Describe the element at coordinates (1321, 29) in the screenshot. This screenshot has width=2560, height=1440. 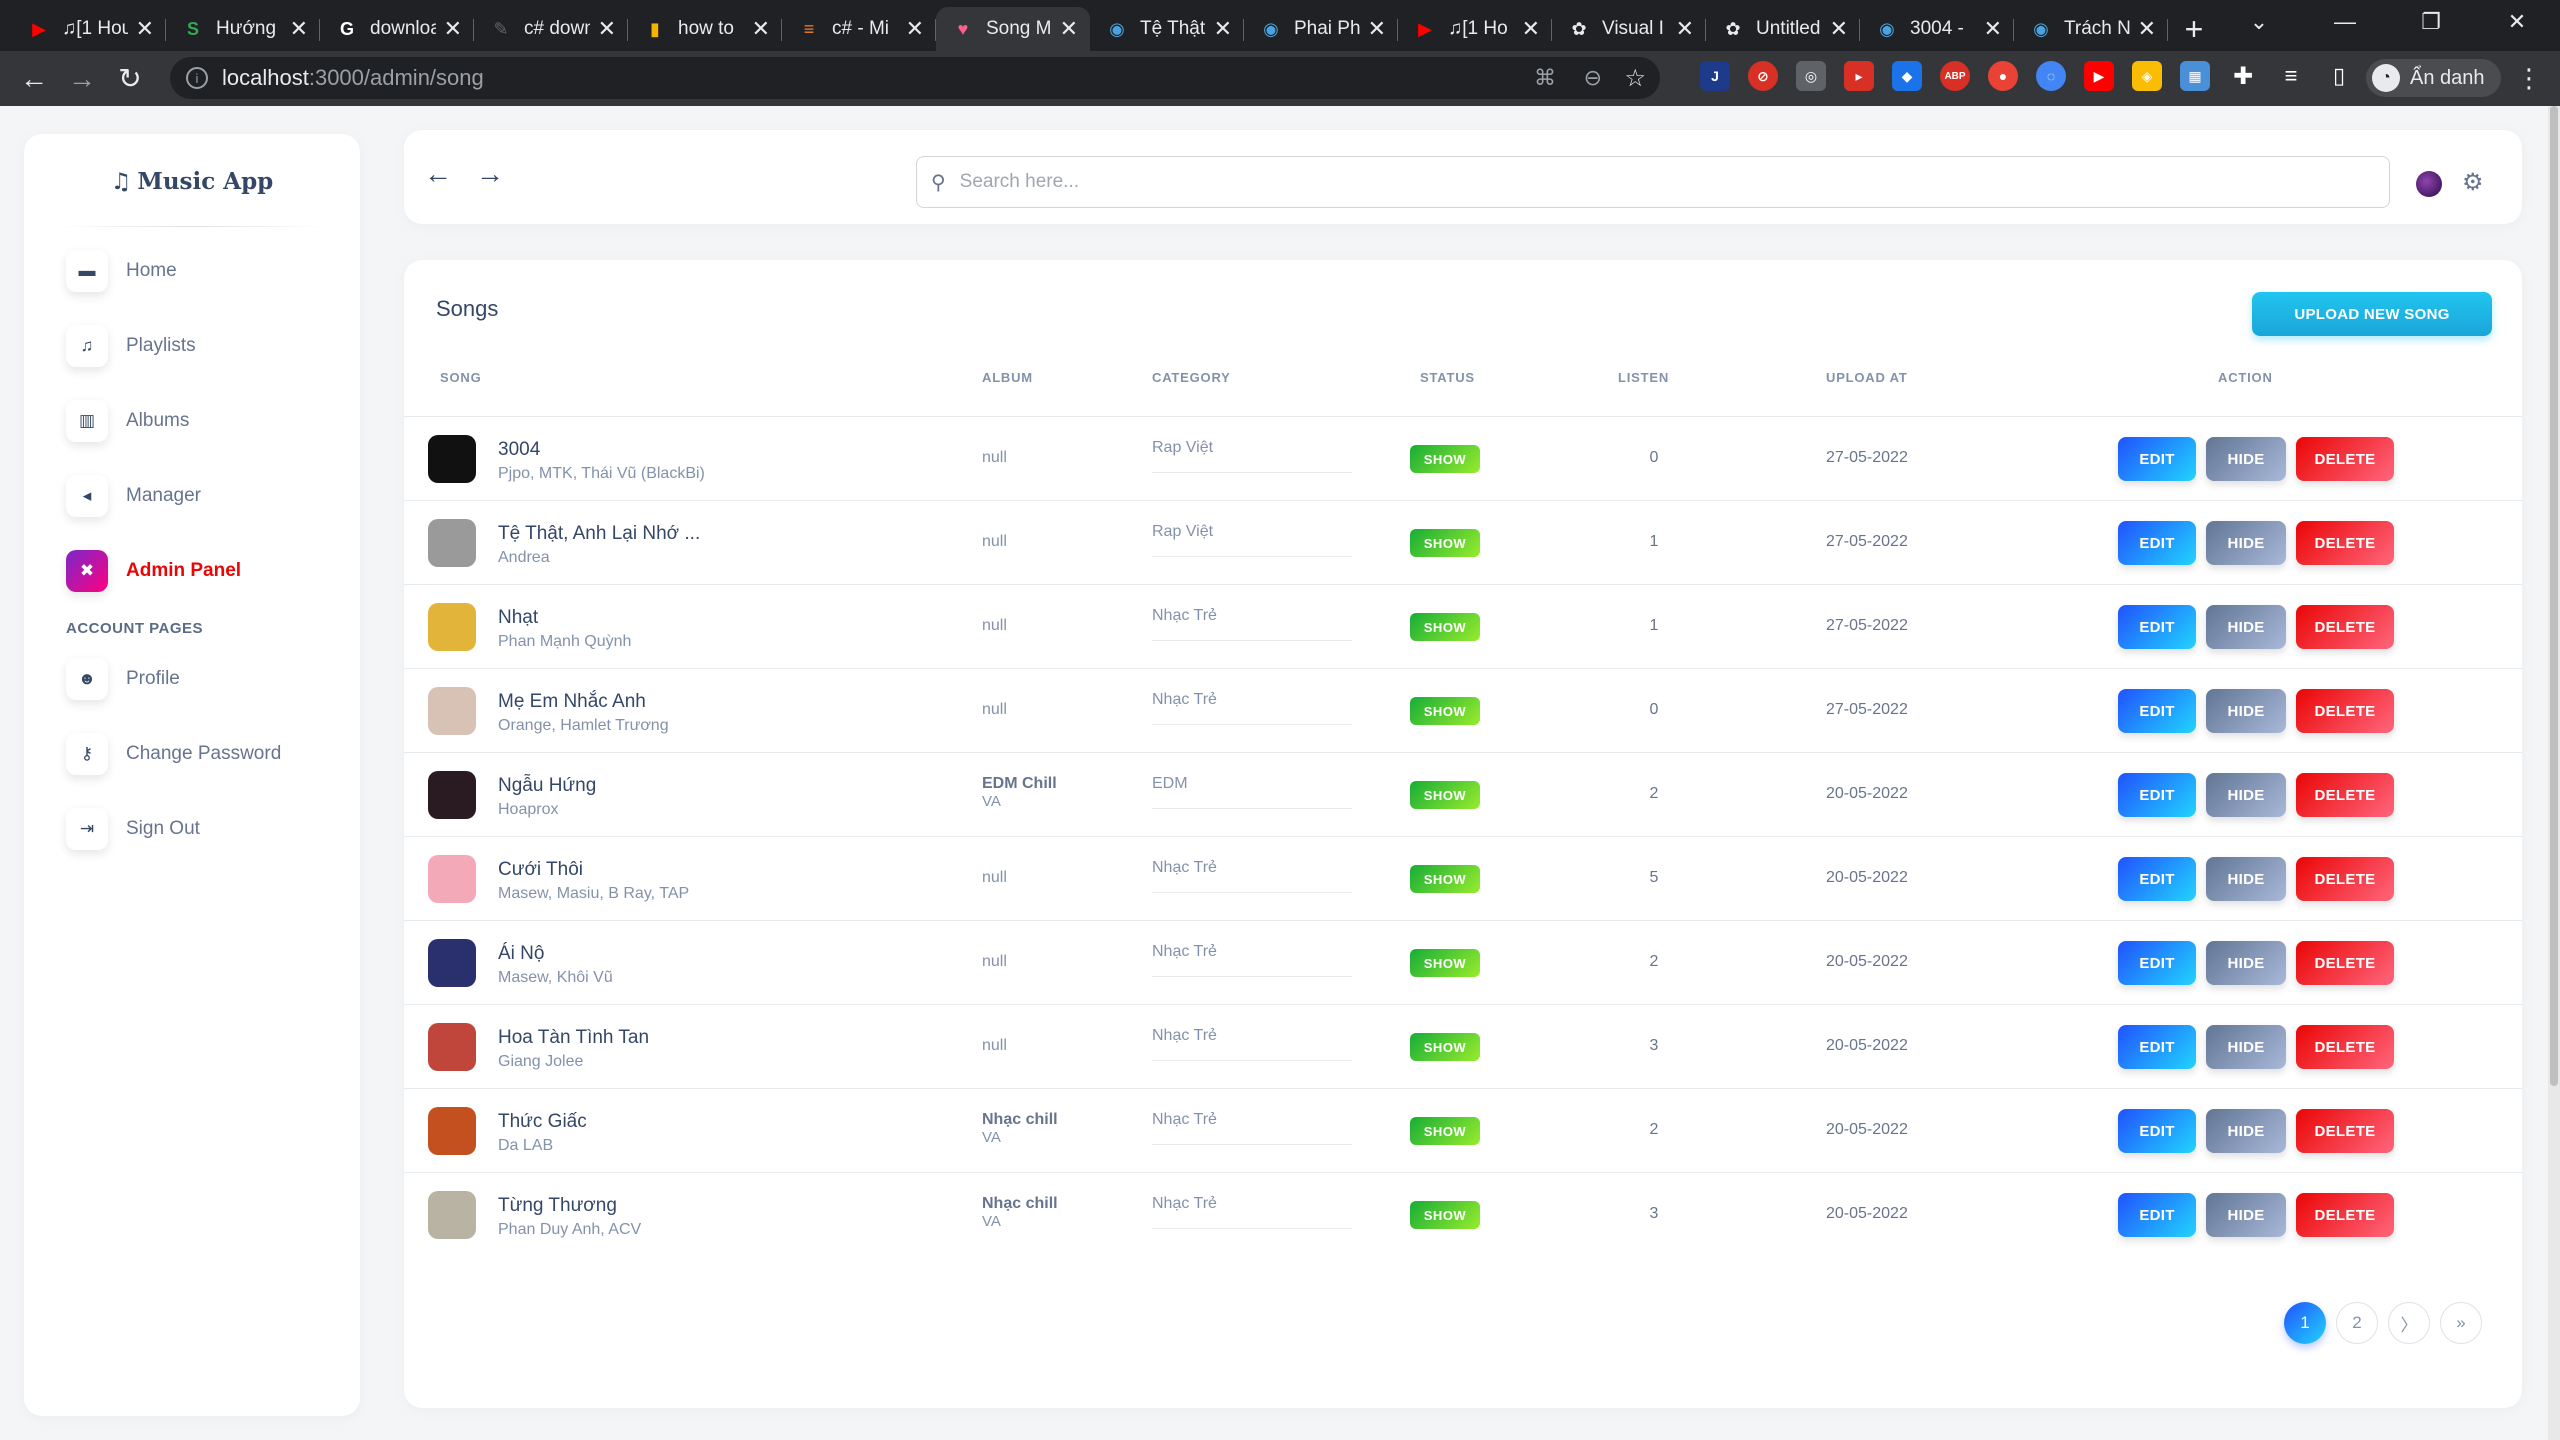
I see `browser-tab: ◉ Phai Ph ✕` at that location.